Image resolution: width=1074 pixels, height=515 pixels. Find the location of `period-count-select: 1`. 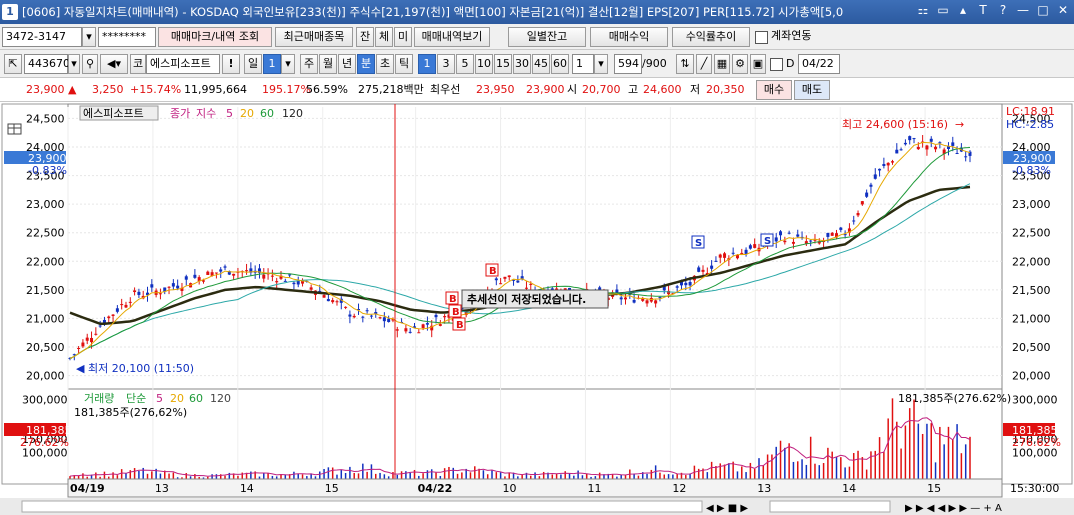

period-count-select: 1 is located at coordinates (272, 64).